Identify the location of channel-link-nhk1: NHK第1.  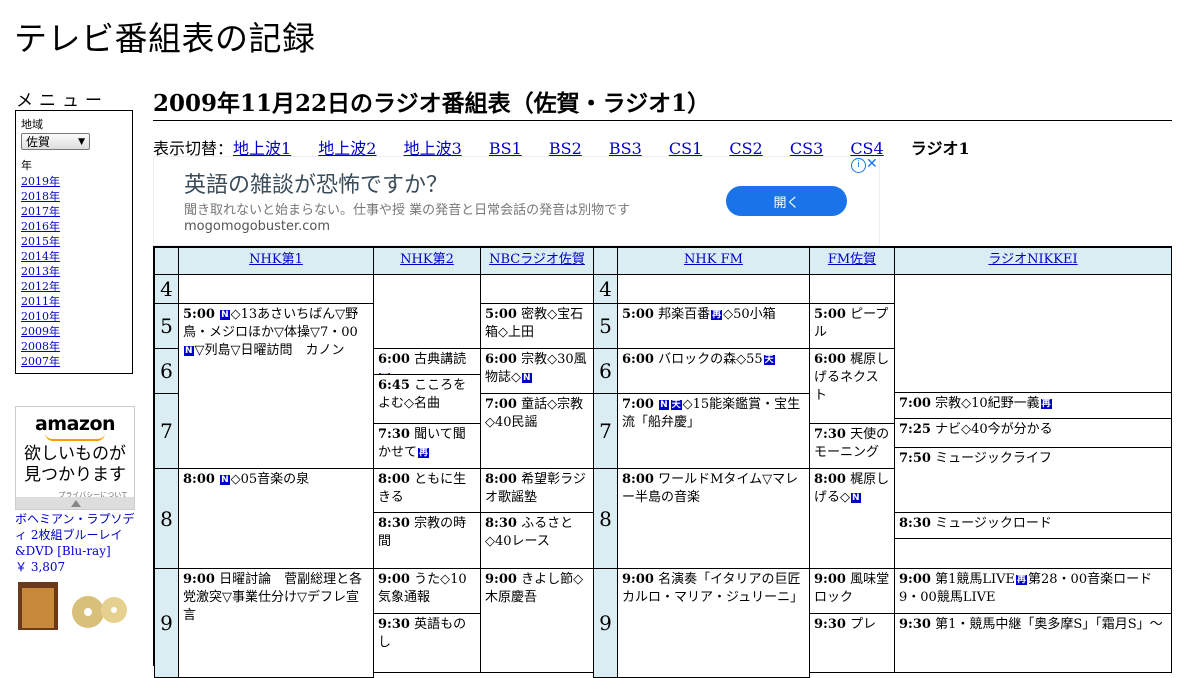
(276, 259).